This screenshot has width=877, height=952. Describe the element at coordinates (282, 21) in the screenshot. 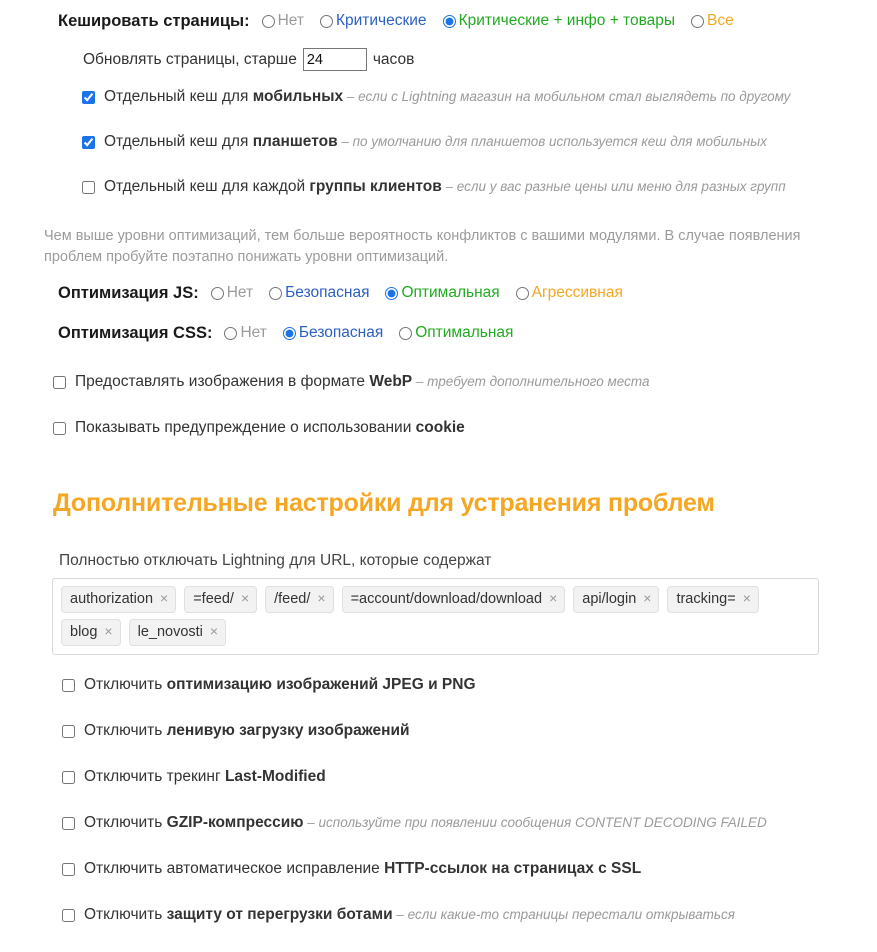

I see `cache-pages-option-0: Нет` at that location.